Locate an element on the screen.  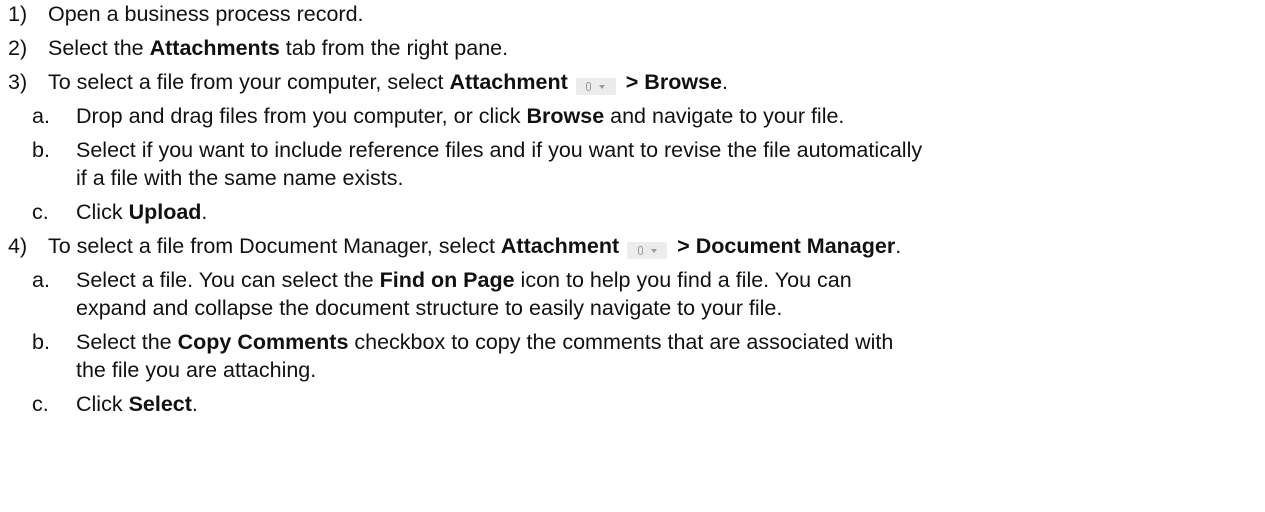
step-number: 2) is located at coordinates (18, 48).